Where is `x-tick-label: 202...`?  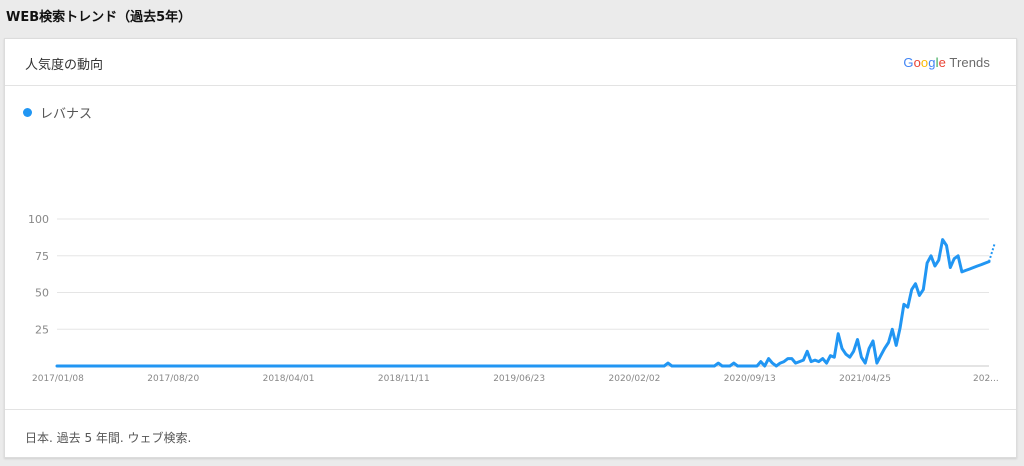 x-tick-label: 202... is located at coordinates (986, 379).